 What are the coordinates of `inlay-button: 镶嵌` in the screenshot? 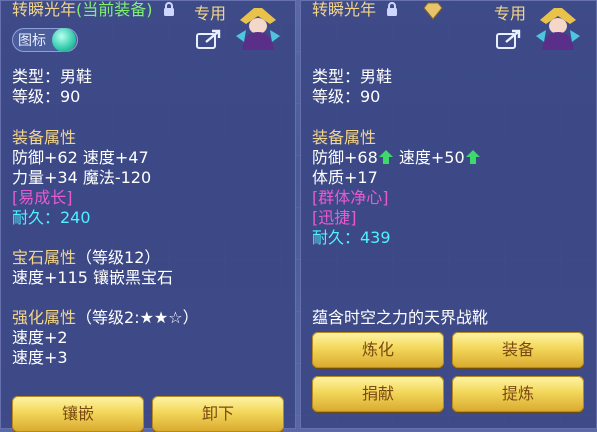 It's located at (78, 414).